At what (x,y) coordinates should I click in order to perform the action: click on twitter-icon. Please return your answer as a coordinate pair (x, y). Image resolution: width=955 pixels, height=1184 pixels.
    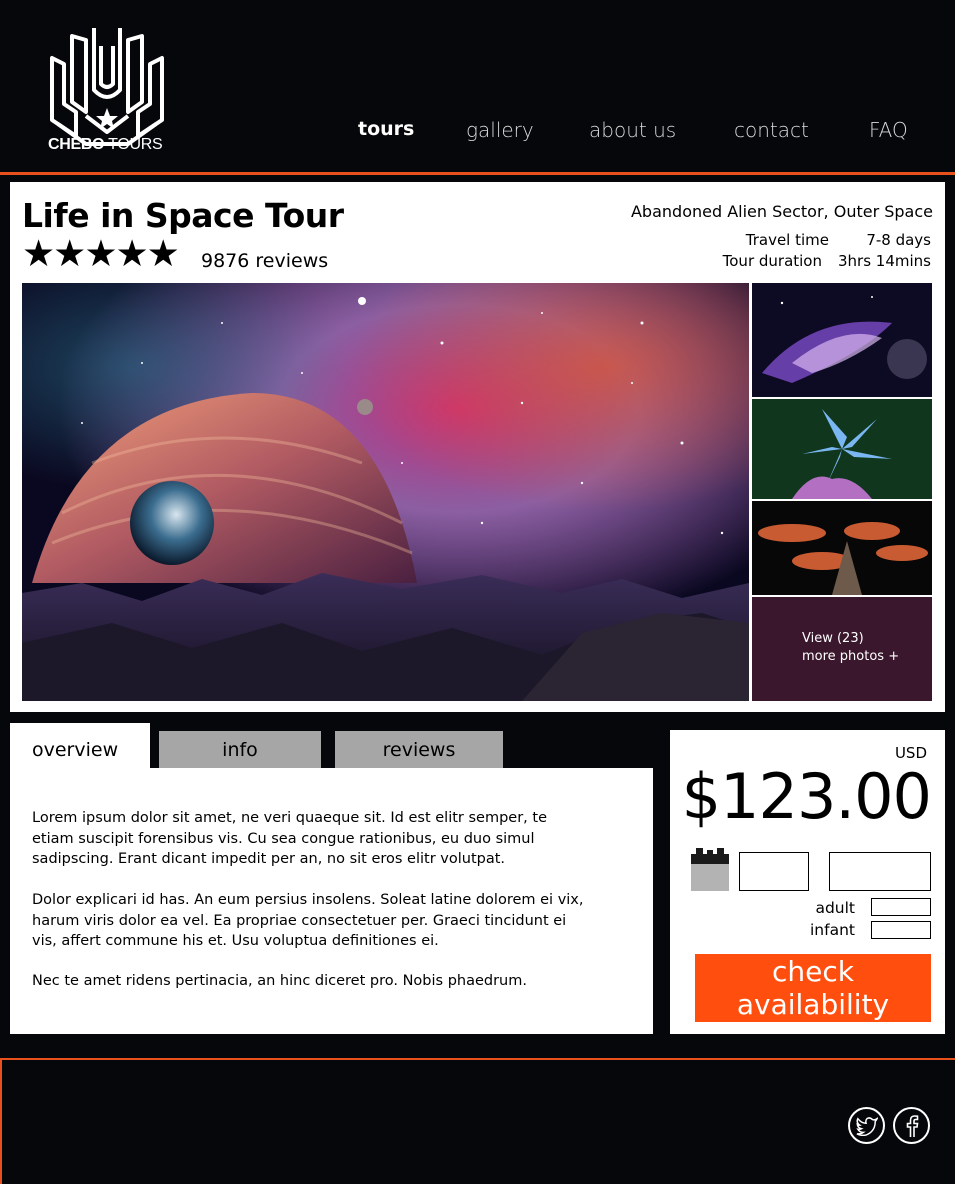
    Looking at the image, I should click on (866, 1125).